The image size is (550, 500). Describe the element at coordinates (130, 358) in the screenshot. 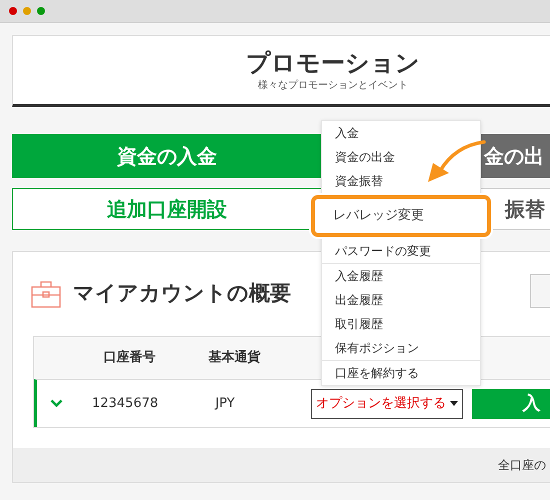

I see `column-header: 口座番号` at that location.